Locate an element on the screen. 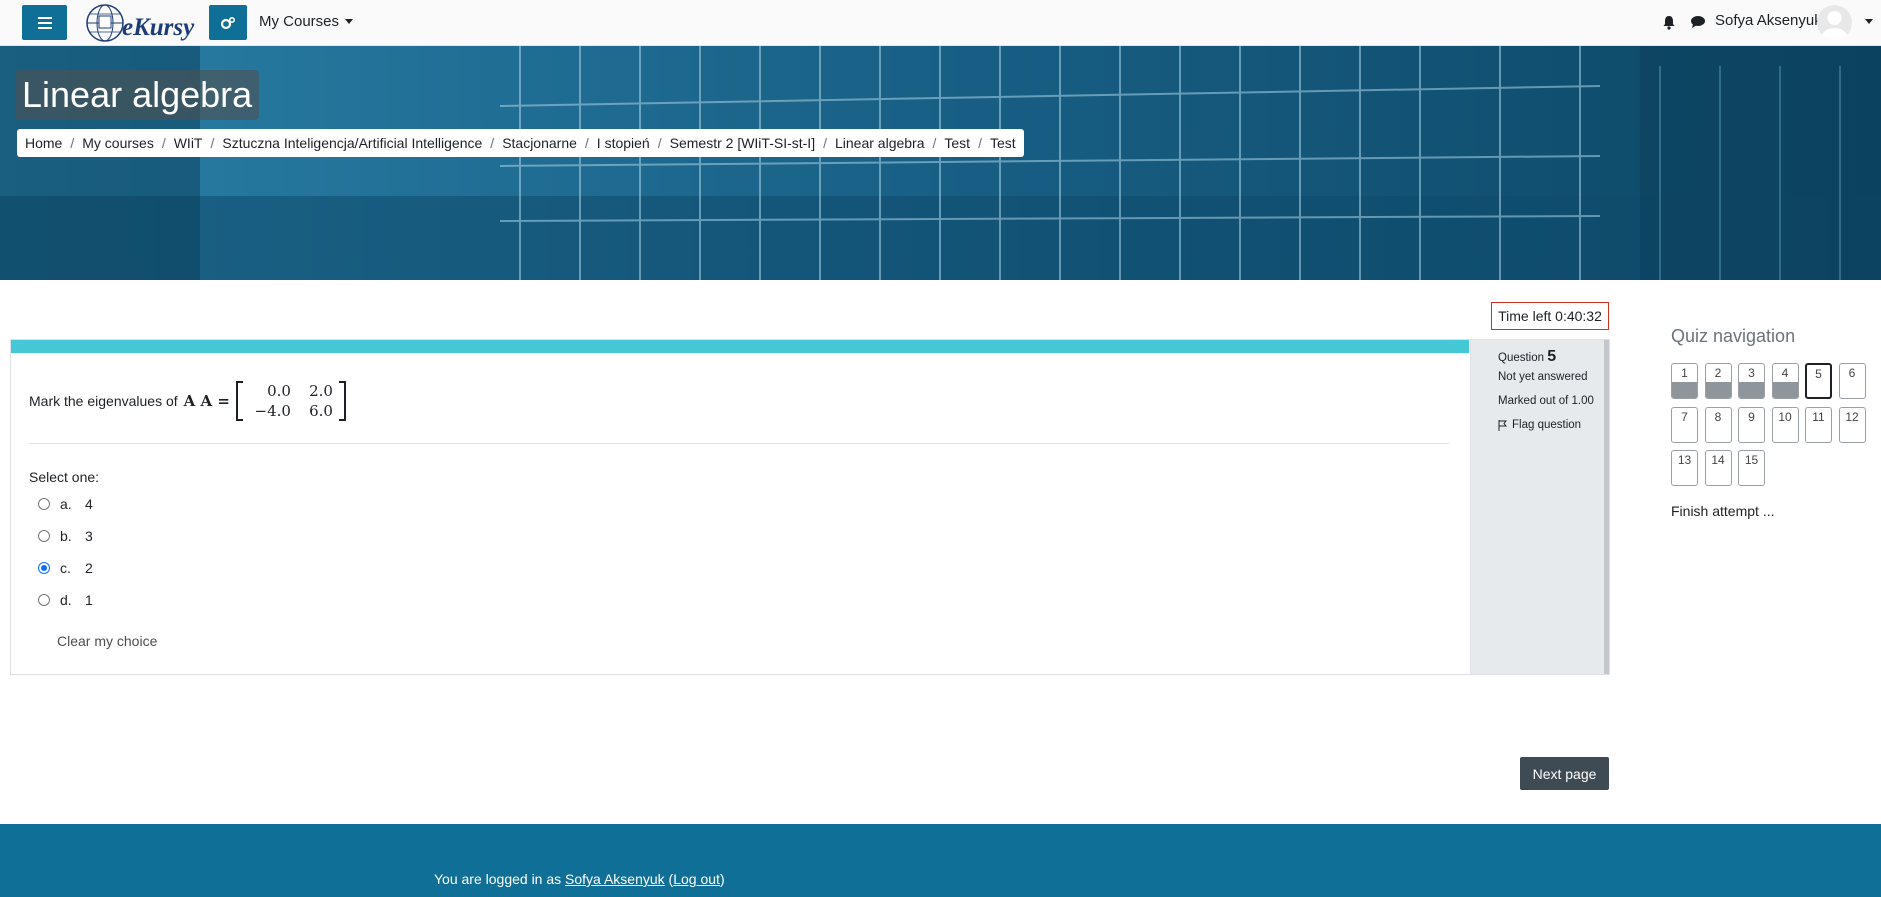 This screenshot has width=1881, height=897. matrix-grid: 0.0 2.0 −4.0 6.0 is located at coordinates (291, 401).